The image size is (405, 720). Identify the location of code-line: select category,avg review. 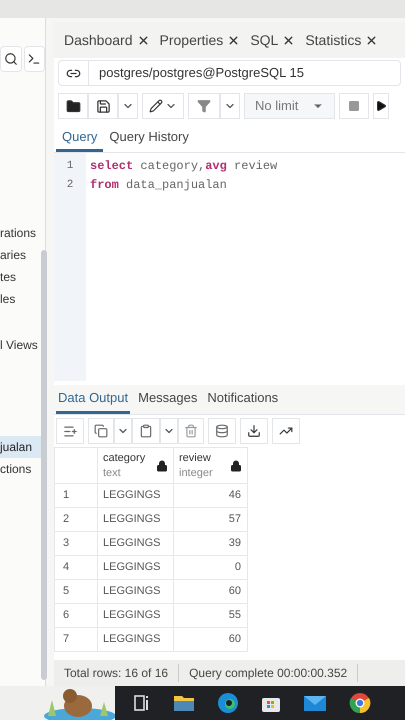
(184, 166).